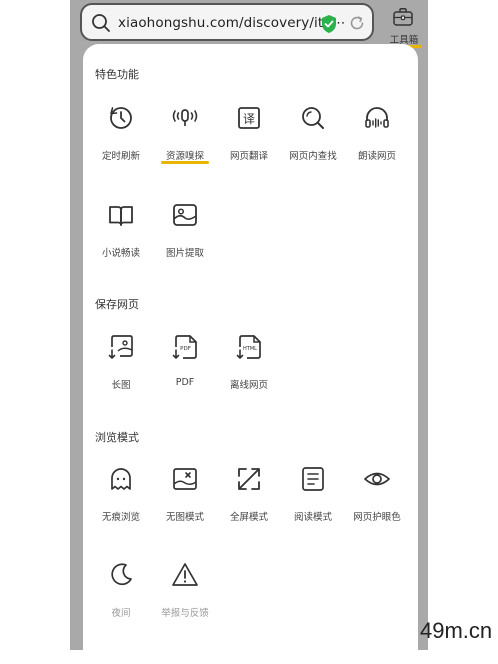 The height and width of the screenshot is (664, 498). I want to click on section-title-features: 特色功能, so click(117, 74).